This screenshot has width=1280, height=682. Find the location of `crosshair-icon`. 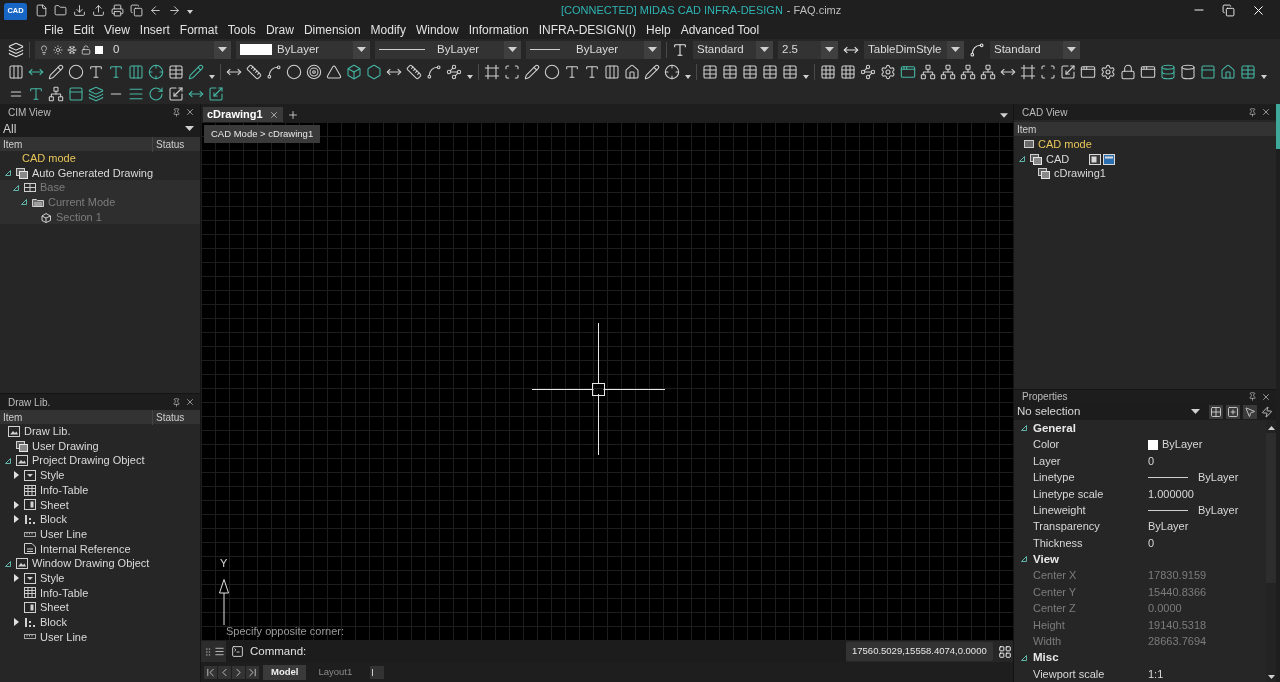

crosshair-icon is located at coordinates (156, 71).